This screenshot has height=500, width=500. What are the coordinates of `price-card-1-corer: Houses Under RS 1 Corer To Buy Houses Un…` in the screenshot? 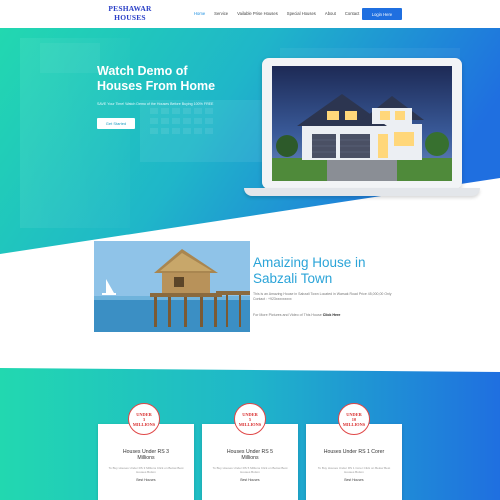 It's located at (354, 462).